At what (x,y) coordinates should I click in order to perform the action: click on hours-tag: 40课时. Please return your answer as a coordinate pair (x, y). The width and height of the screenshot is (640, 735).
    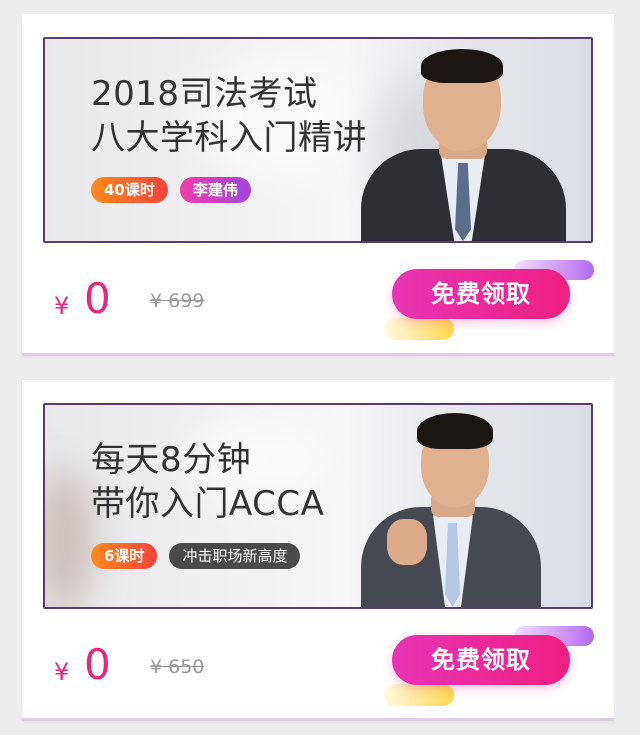
    Looking at the image, I should click on (129, 190).